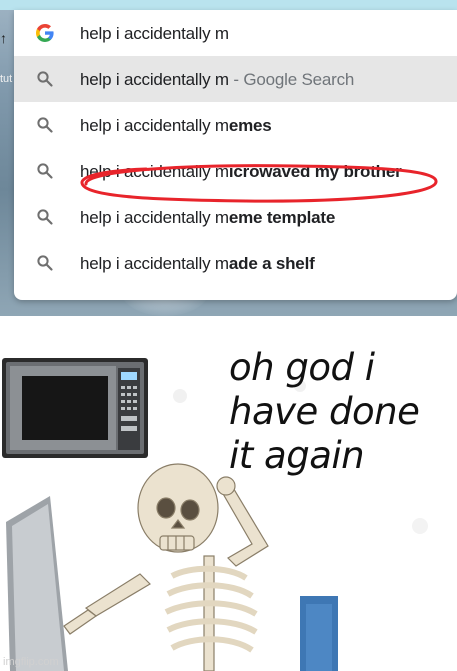 This screenshot has width=457, height=671. I want to click on red-circle-annotation, so click(259, 183).